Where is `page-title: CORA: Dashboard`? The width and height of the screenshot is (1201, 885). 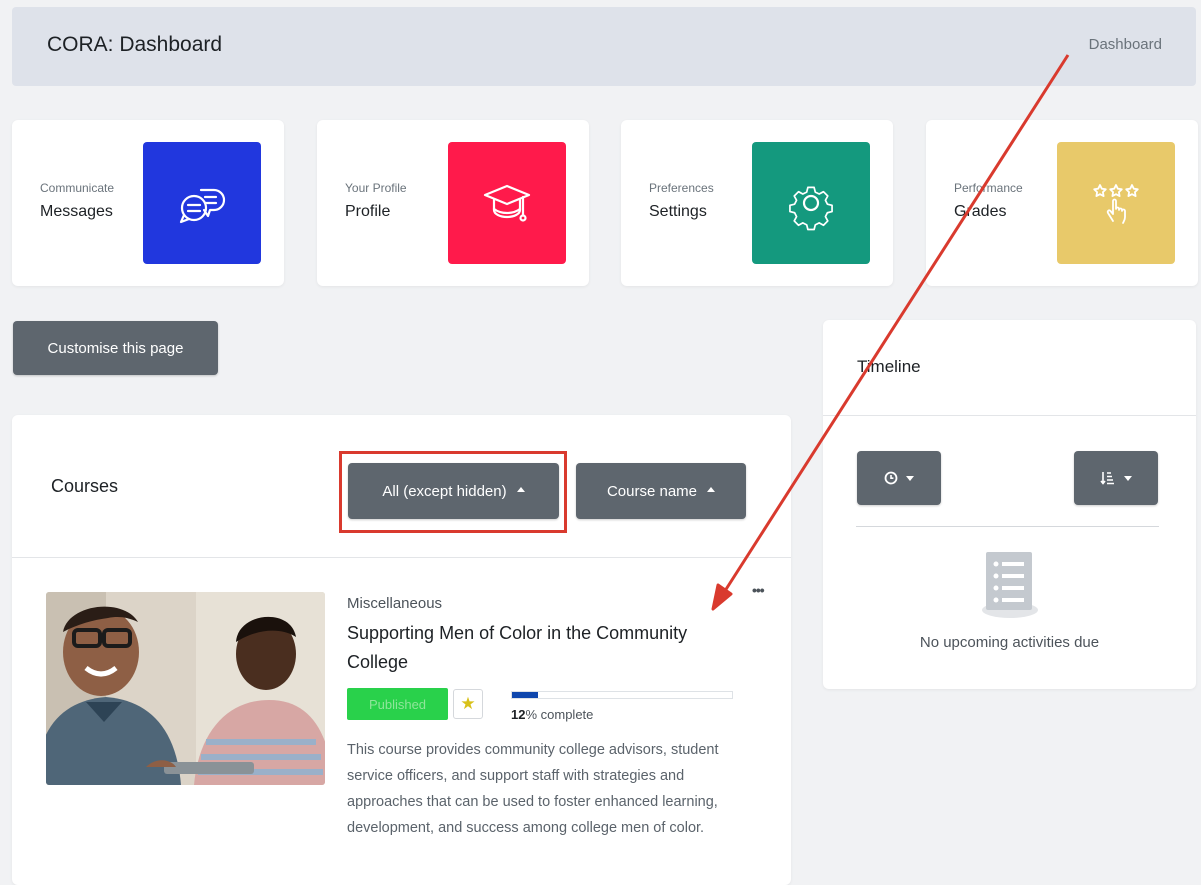 page-title: CORA: Dashboard is located at coordinates (135, 44).